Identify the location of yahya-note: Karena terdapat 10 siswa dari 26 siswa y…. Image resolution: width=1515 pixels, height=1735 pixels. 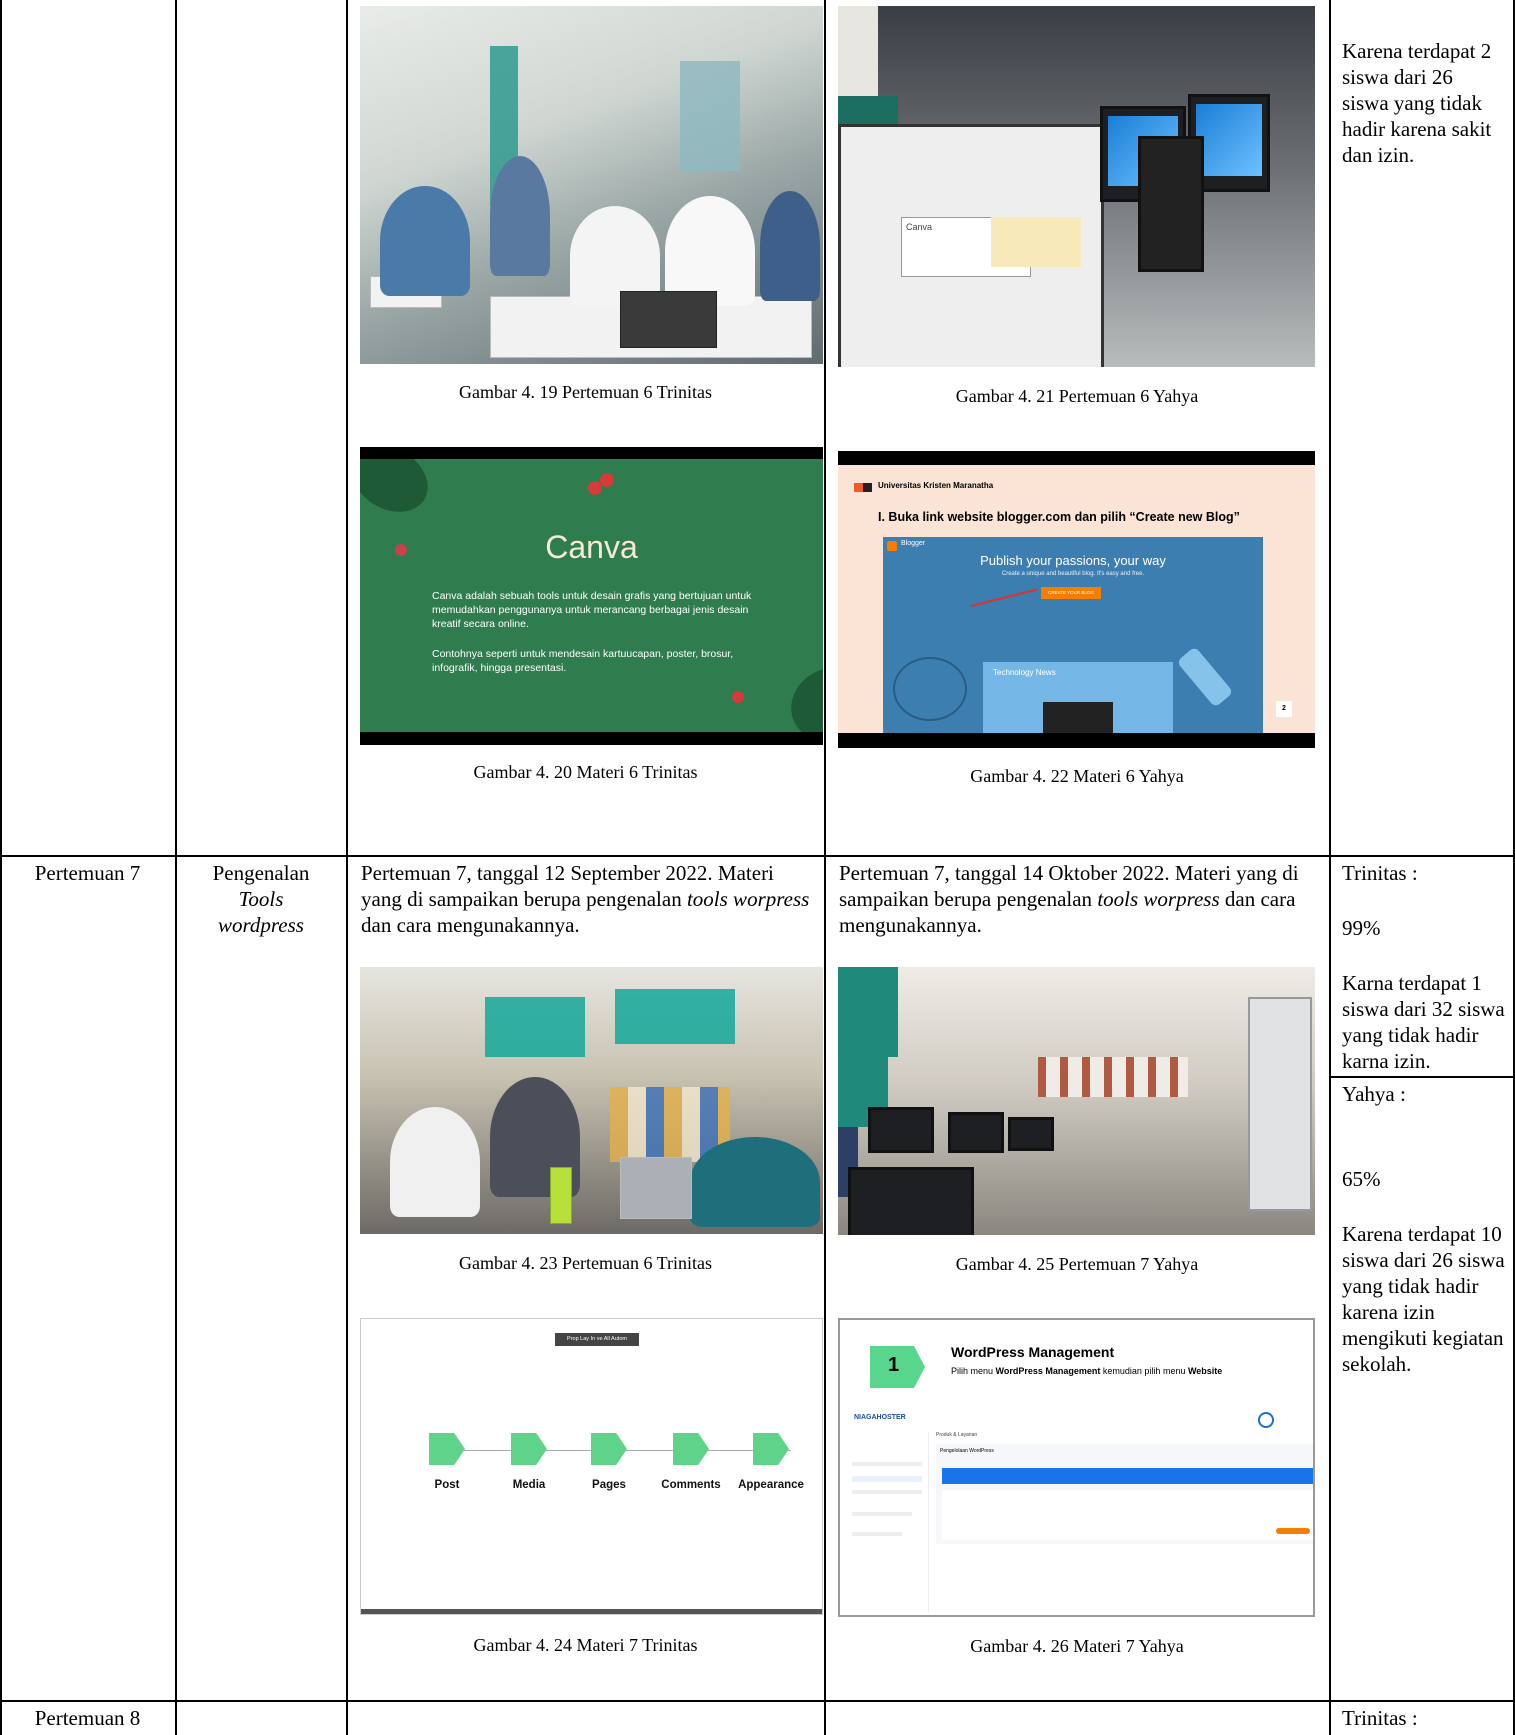
(1423, 1299).